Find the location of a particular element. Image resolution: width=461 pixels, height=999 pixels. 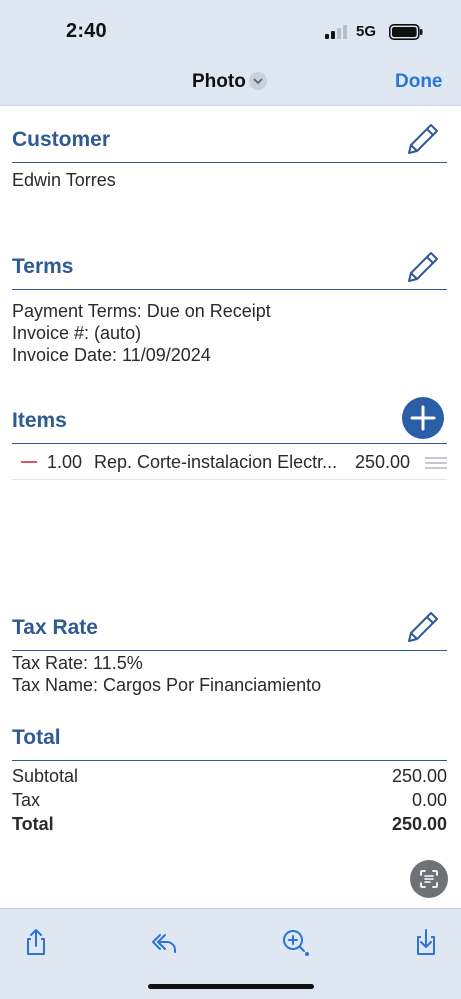

edit-tax-pencil-icon is located at coordinates (423, 627).